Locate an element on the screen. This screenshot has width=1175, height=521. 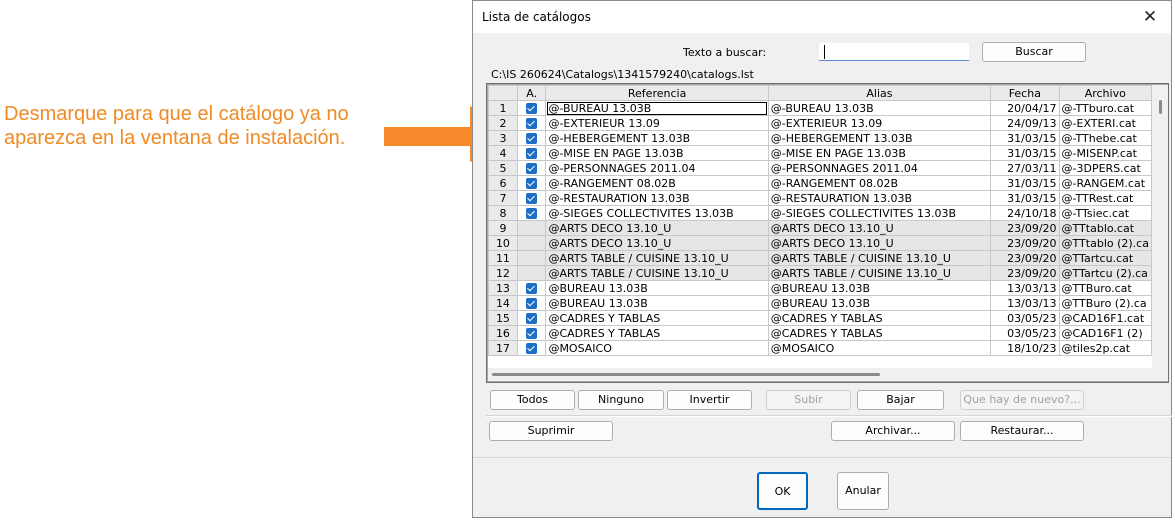
reference-cell: @-MISE EN PAGE 13.03B is located at coordinates (657, 153).